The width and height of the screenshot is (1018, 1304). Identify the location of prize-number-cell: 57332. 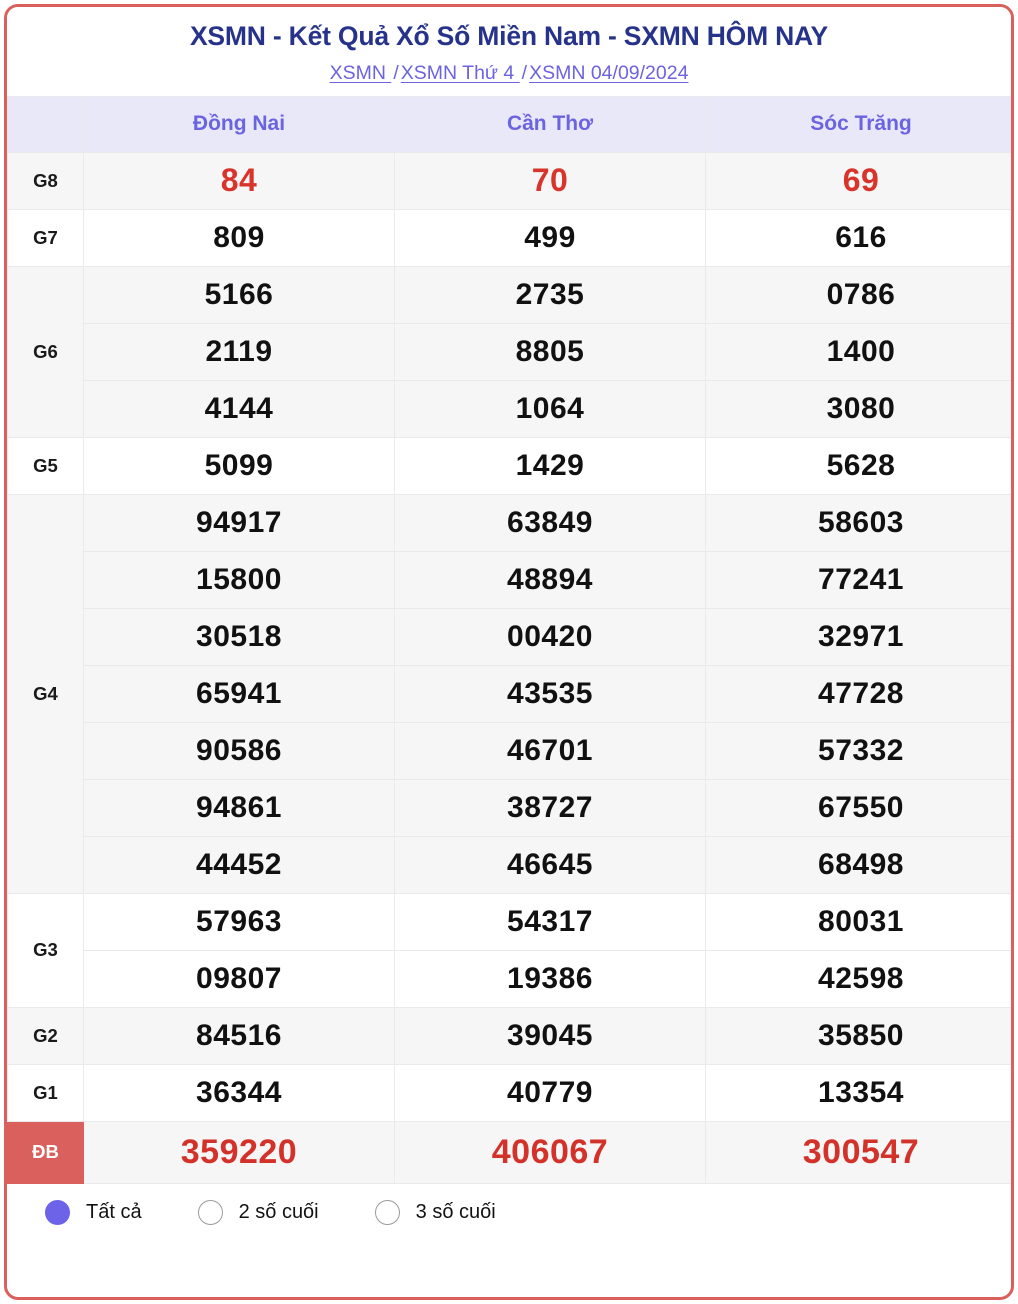
(858, 750).